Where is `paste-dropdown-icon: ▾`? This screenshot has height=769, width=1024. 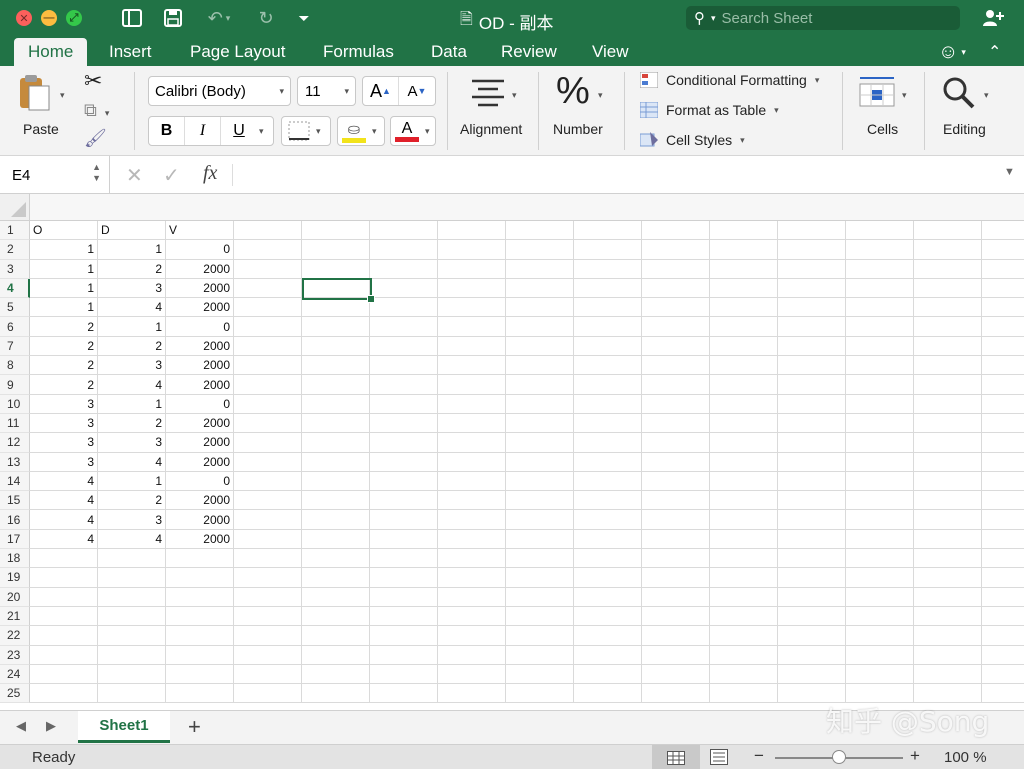 paste-dropdown-icon: ▾ is located at coordinates (62, 95).